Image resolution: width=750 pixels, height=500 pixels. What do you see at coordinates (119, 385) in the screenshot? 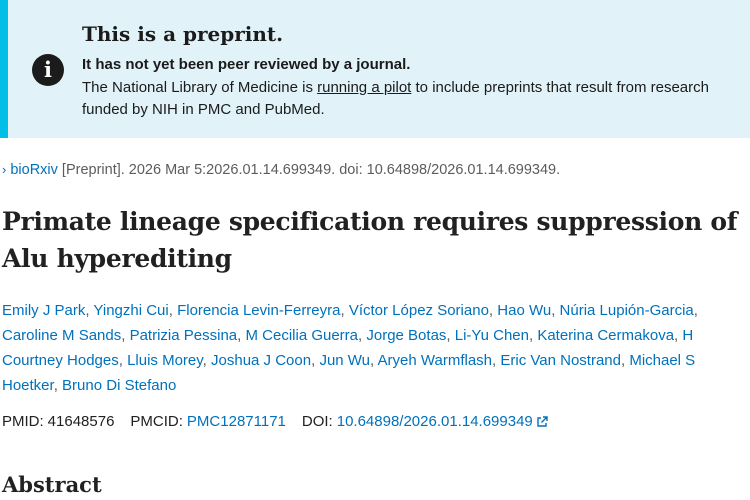
I see `author-link: Bruno Di Stefano` at bounding box center [119, 385].